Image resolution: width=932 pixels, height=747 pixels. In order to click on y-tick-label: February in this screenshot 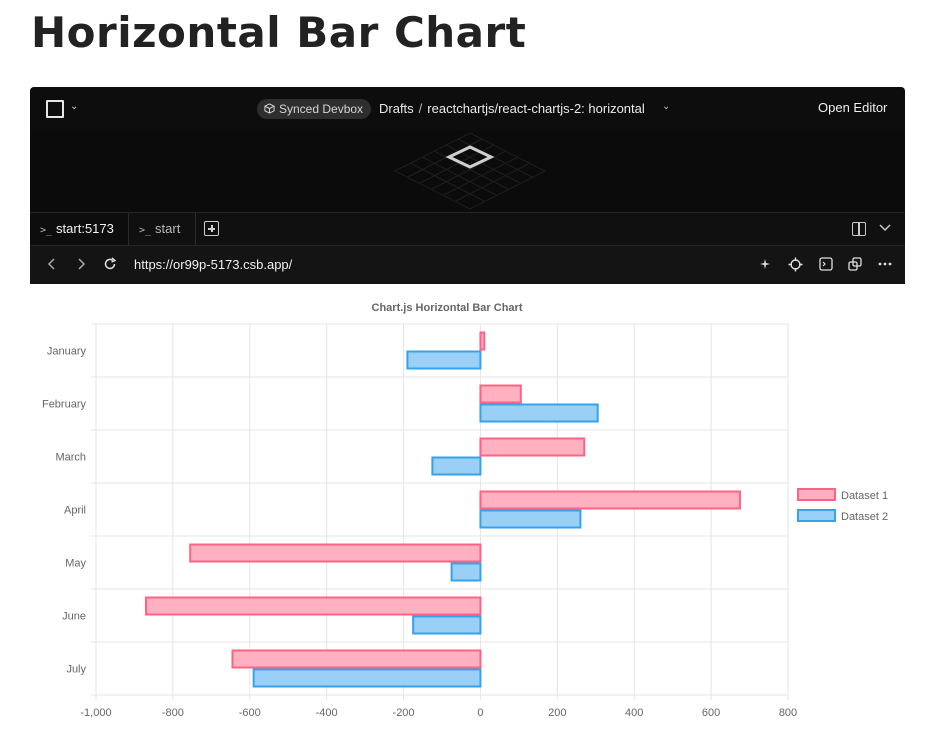, I will do `click(64, 405)`.